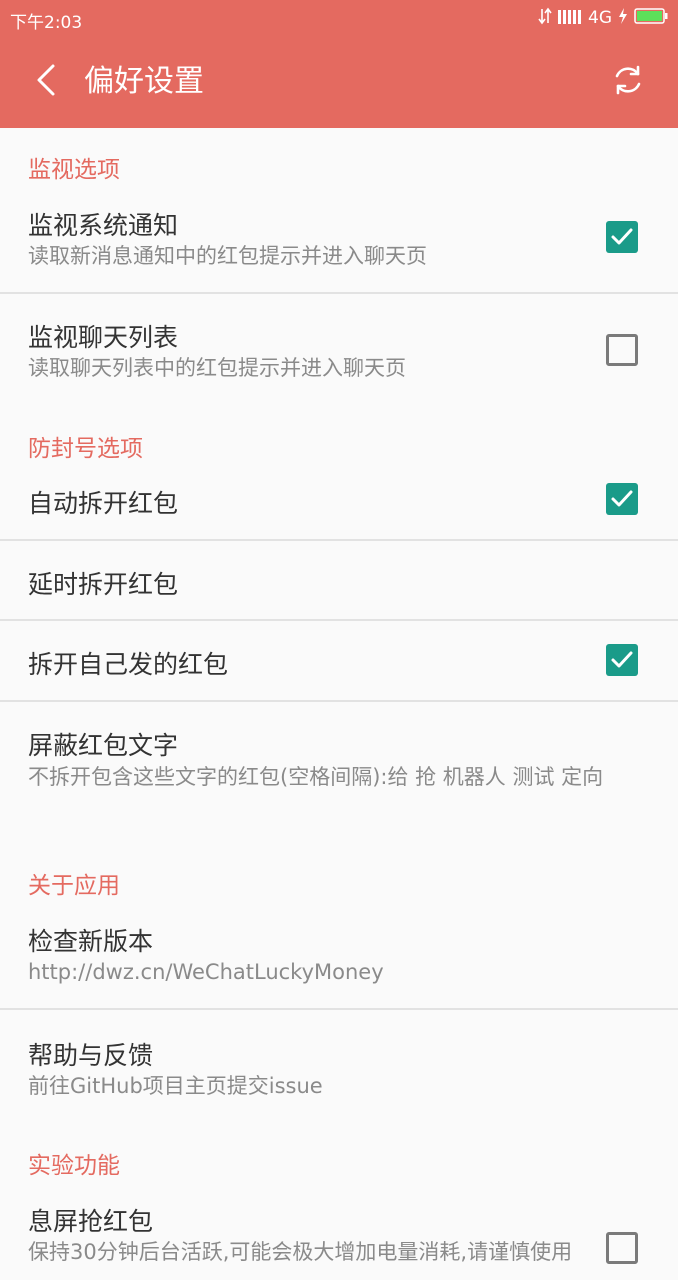 This screenshot has height=1280, width=678. I want to click on refresh-icon, so click(628, 82).